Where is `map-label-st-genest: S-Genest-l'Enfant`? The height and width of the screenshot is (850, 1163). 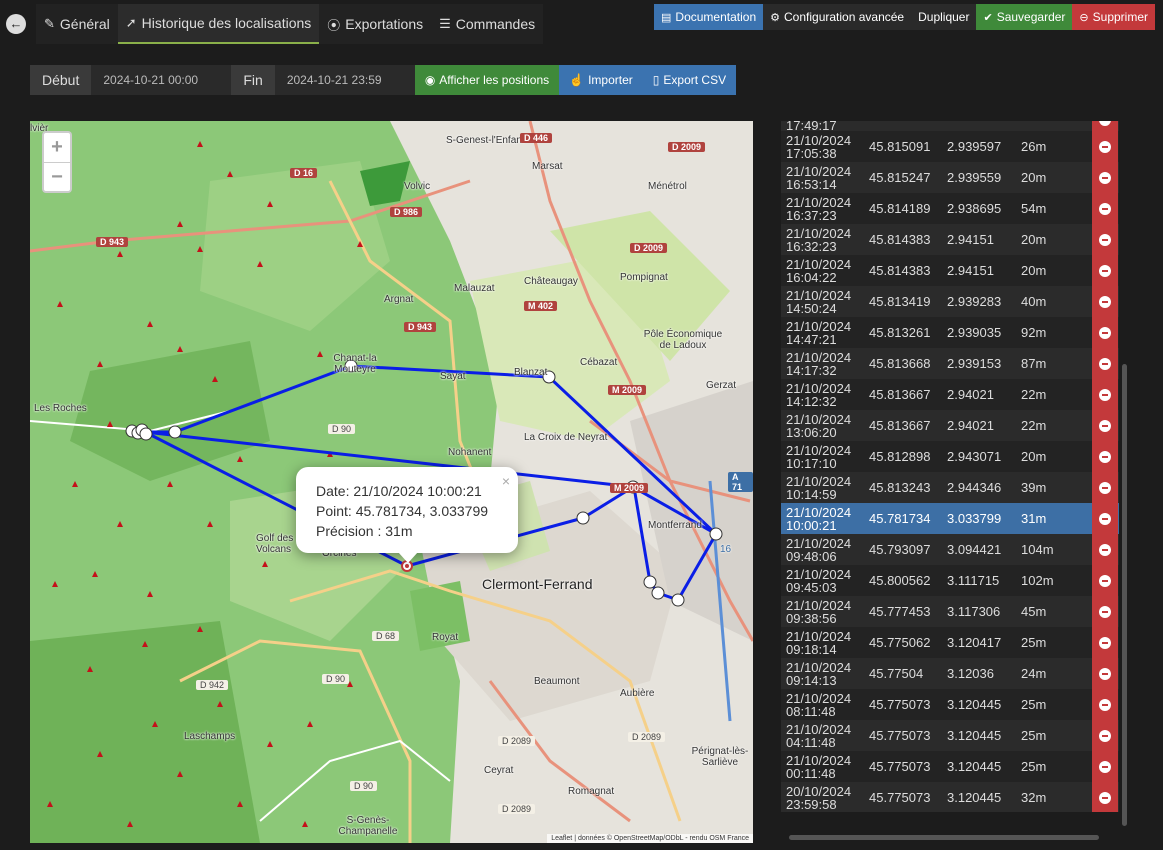 map-label-st-genest: S-Genest-l'Enfant is located at coordinates (485, 140).